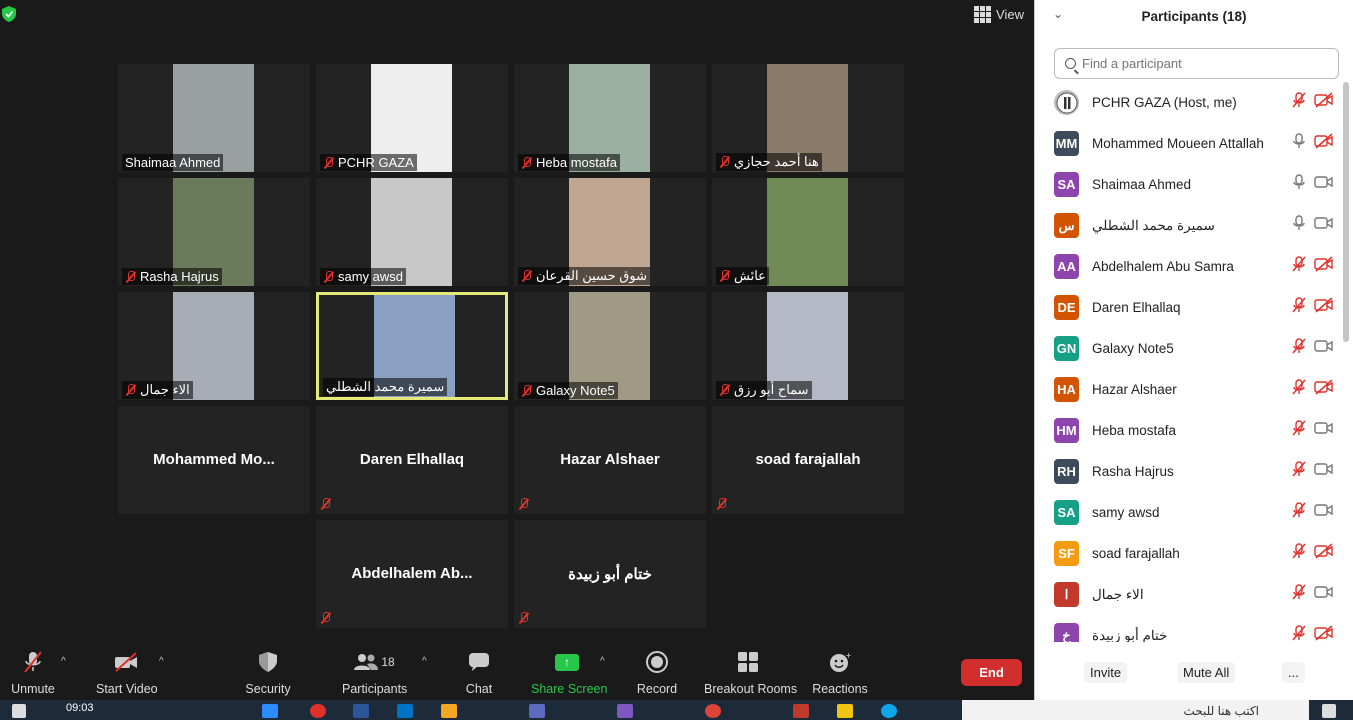  What do you see at coordinates (610, 232) in the screenshot?
I see `participant-tile: شوق حسين القرعان` at bounding box center [610, 232].